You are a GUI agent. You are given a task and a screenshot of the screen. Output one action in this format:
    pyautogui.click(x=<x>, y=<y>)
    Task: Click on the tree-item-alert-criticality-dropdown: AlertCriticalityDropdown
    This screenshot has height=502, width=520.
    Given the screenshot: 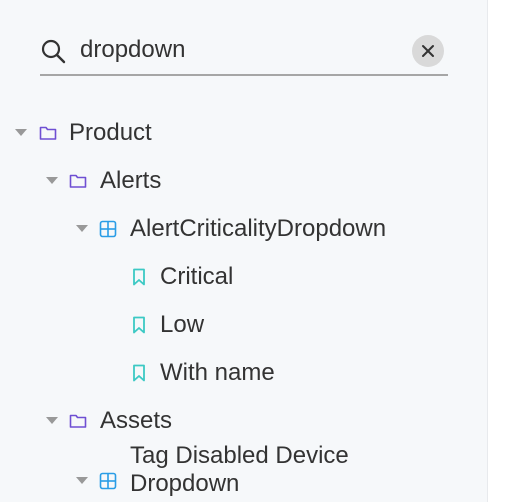 What is the action you would take?
    pyautogui.click(x=243, y=229)
    